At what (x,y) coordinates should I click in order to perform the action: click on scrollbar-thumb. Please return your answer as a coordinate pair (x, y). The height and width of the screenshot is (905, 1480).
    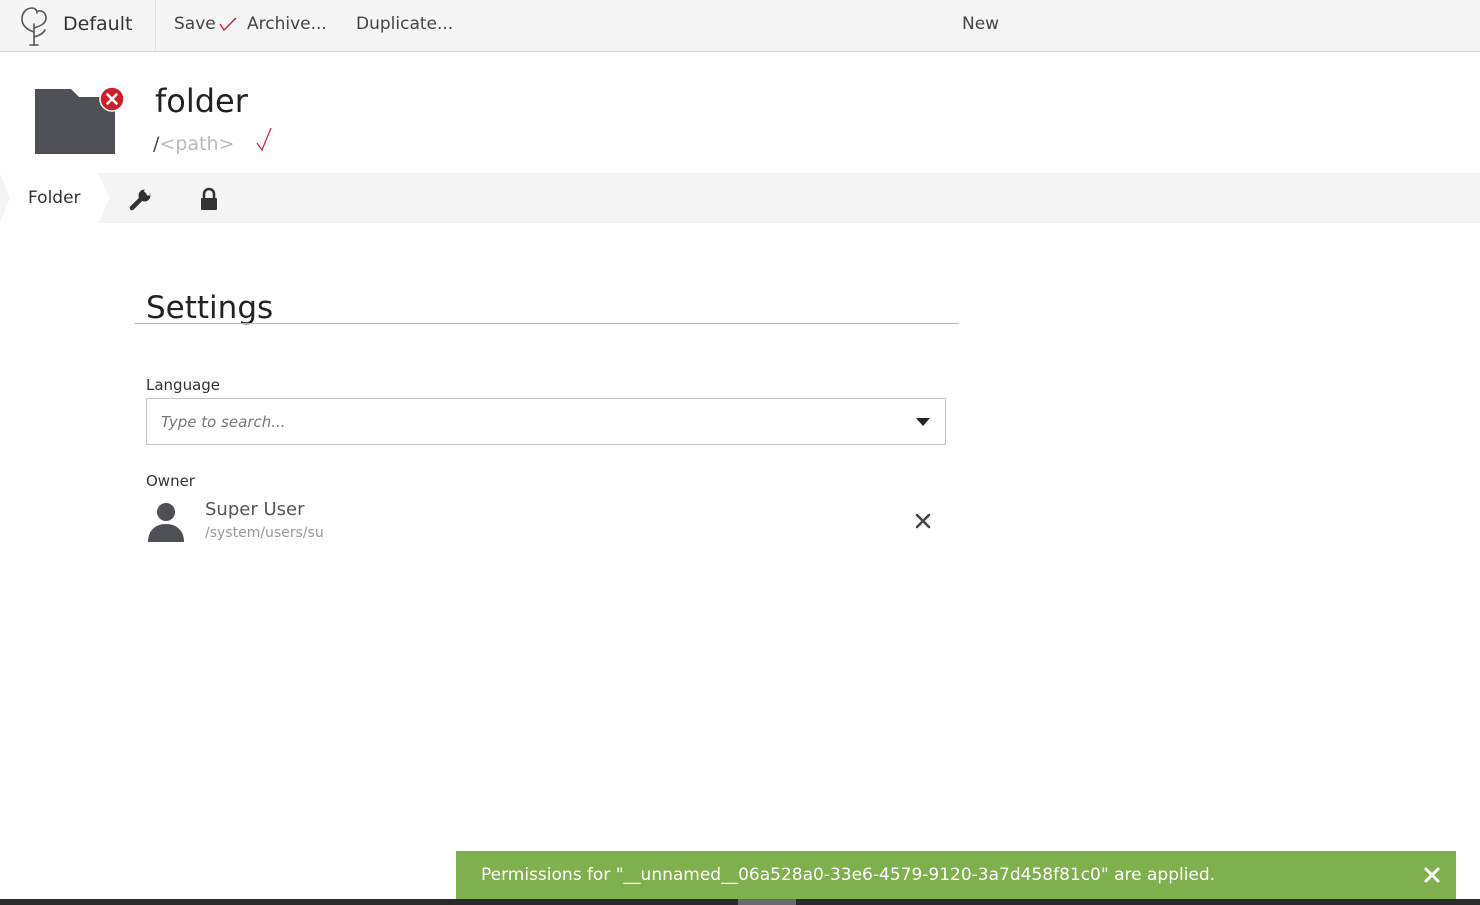
    Looking at the image, I should click on (767, 902).